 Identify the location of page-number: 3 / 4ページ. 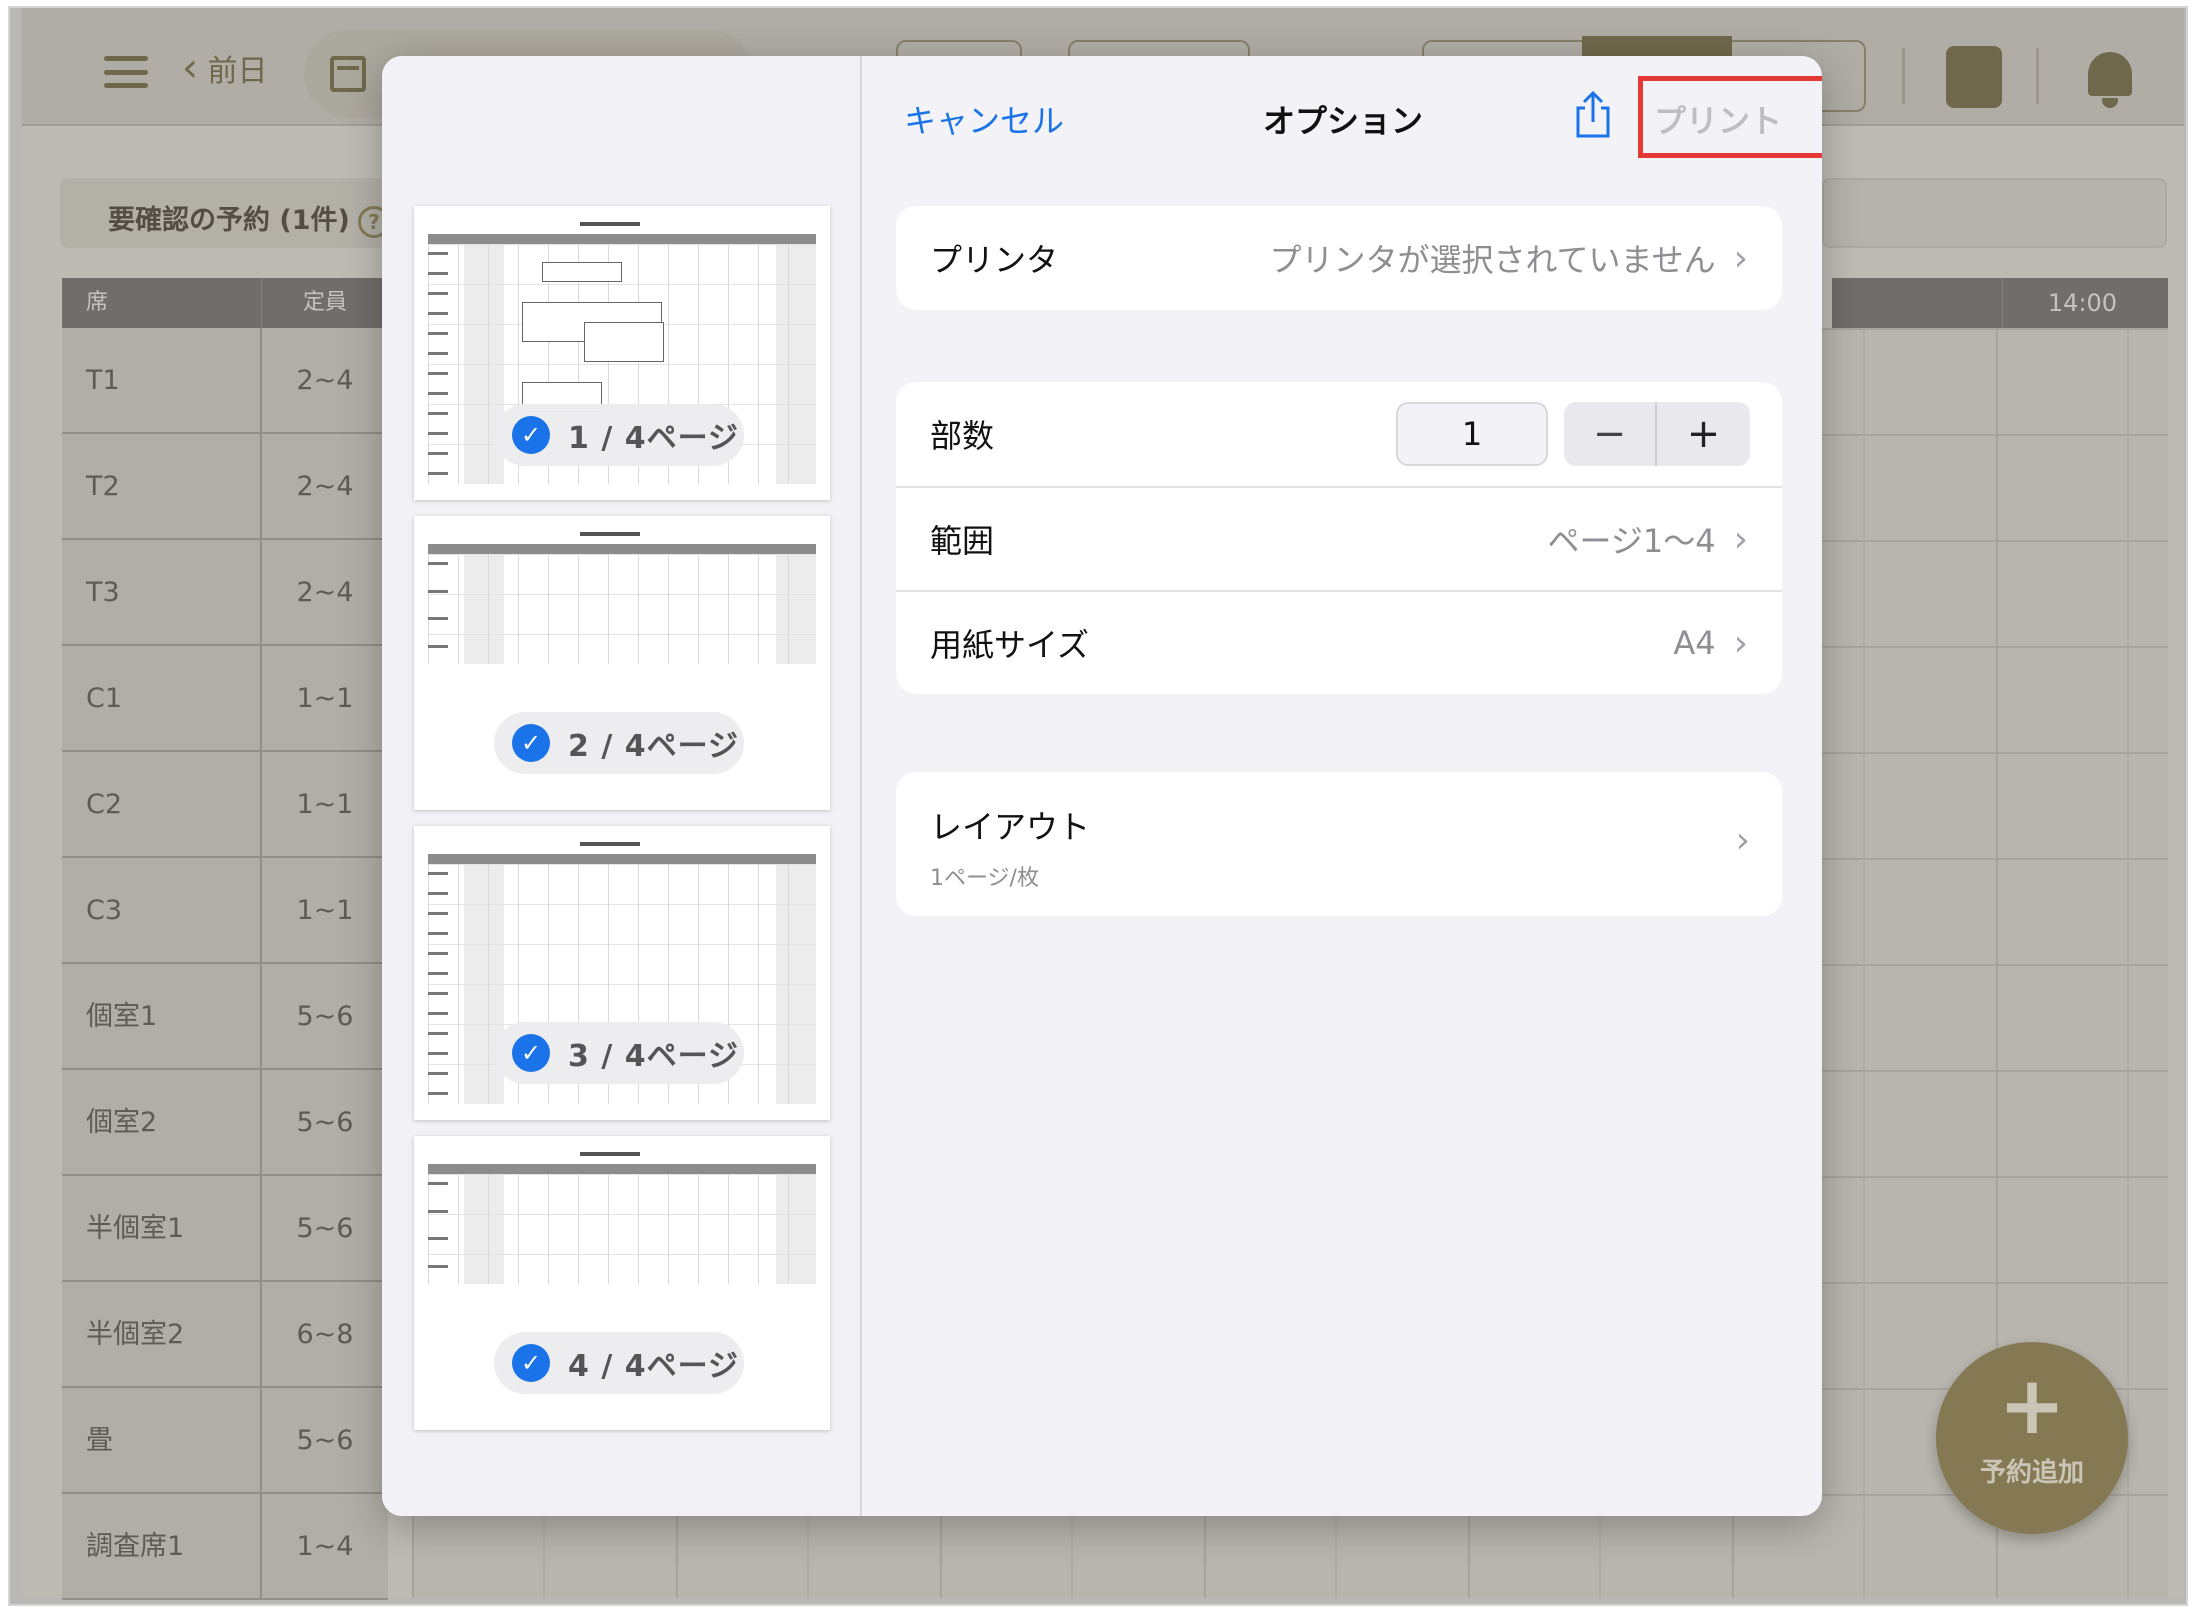
(653, 1056).